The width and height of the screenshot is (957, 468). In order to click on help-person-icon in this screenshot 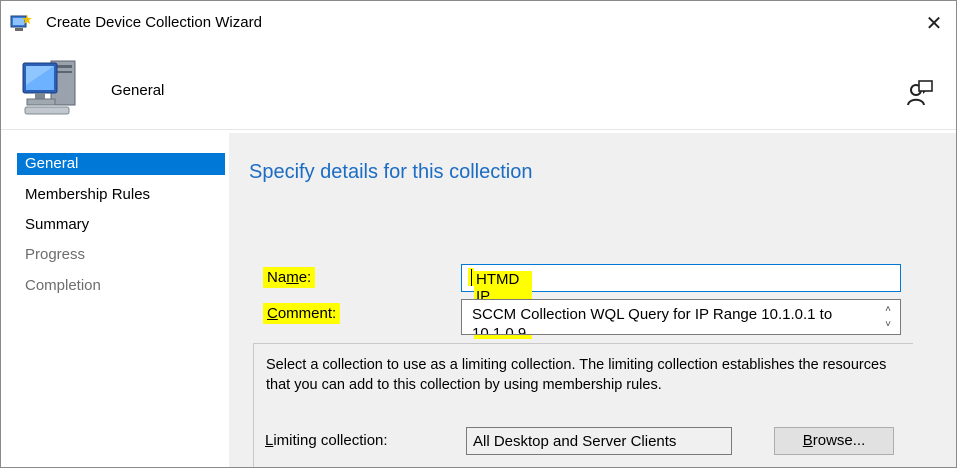, I will do `click(920, 93)`.